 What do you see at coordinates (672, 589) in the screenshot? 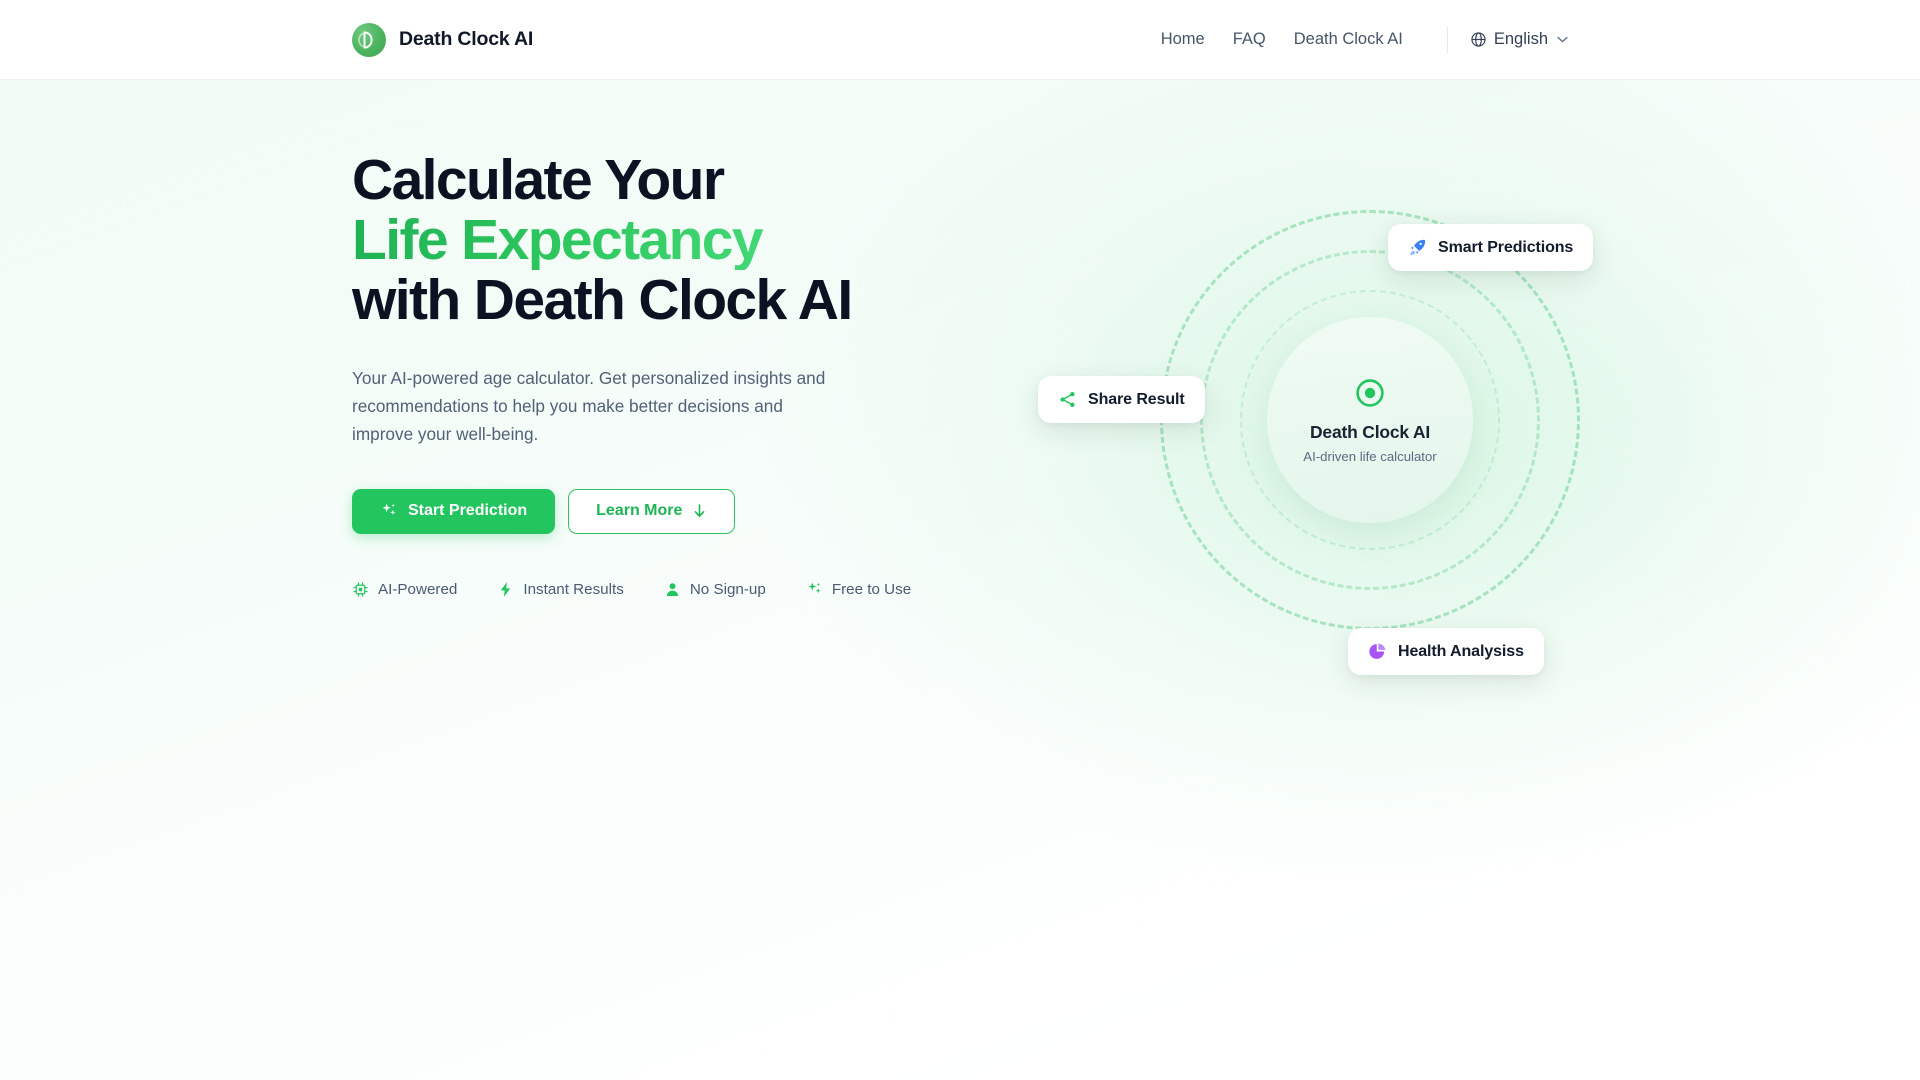
I see `user-icon` at bounding box center [672, 589].